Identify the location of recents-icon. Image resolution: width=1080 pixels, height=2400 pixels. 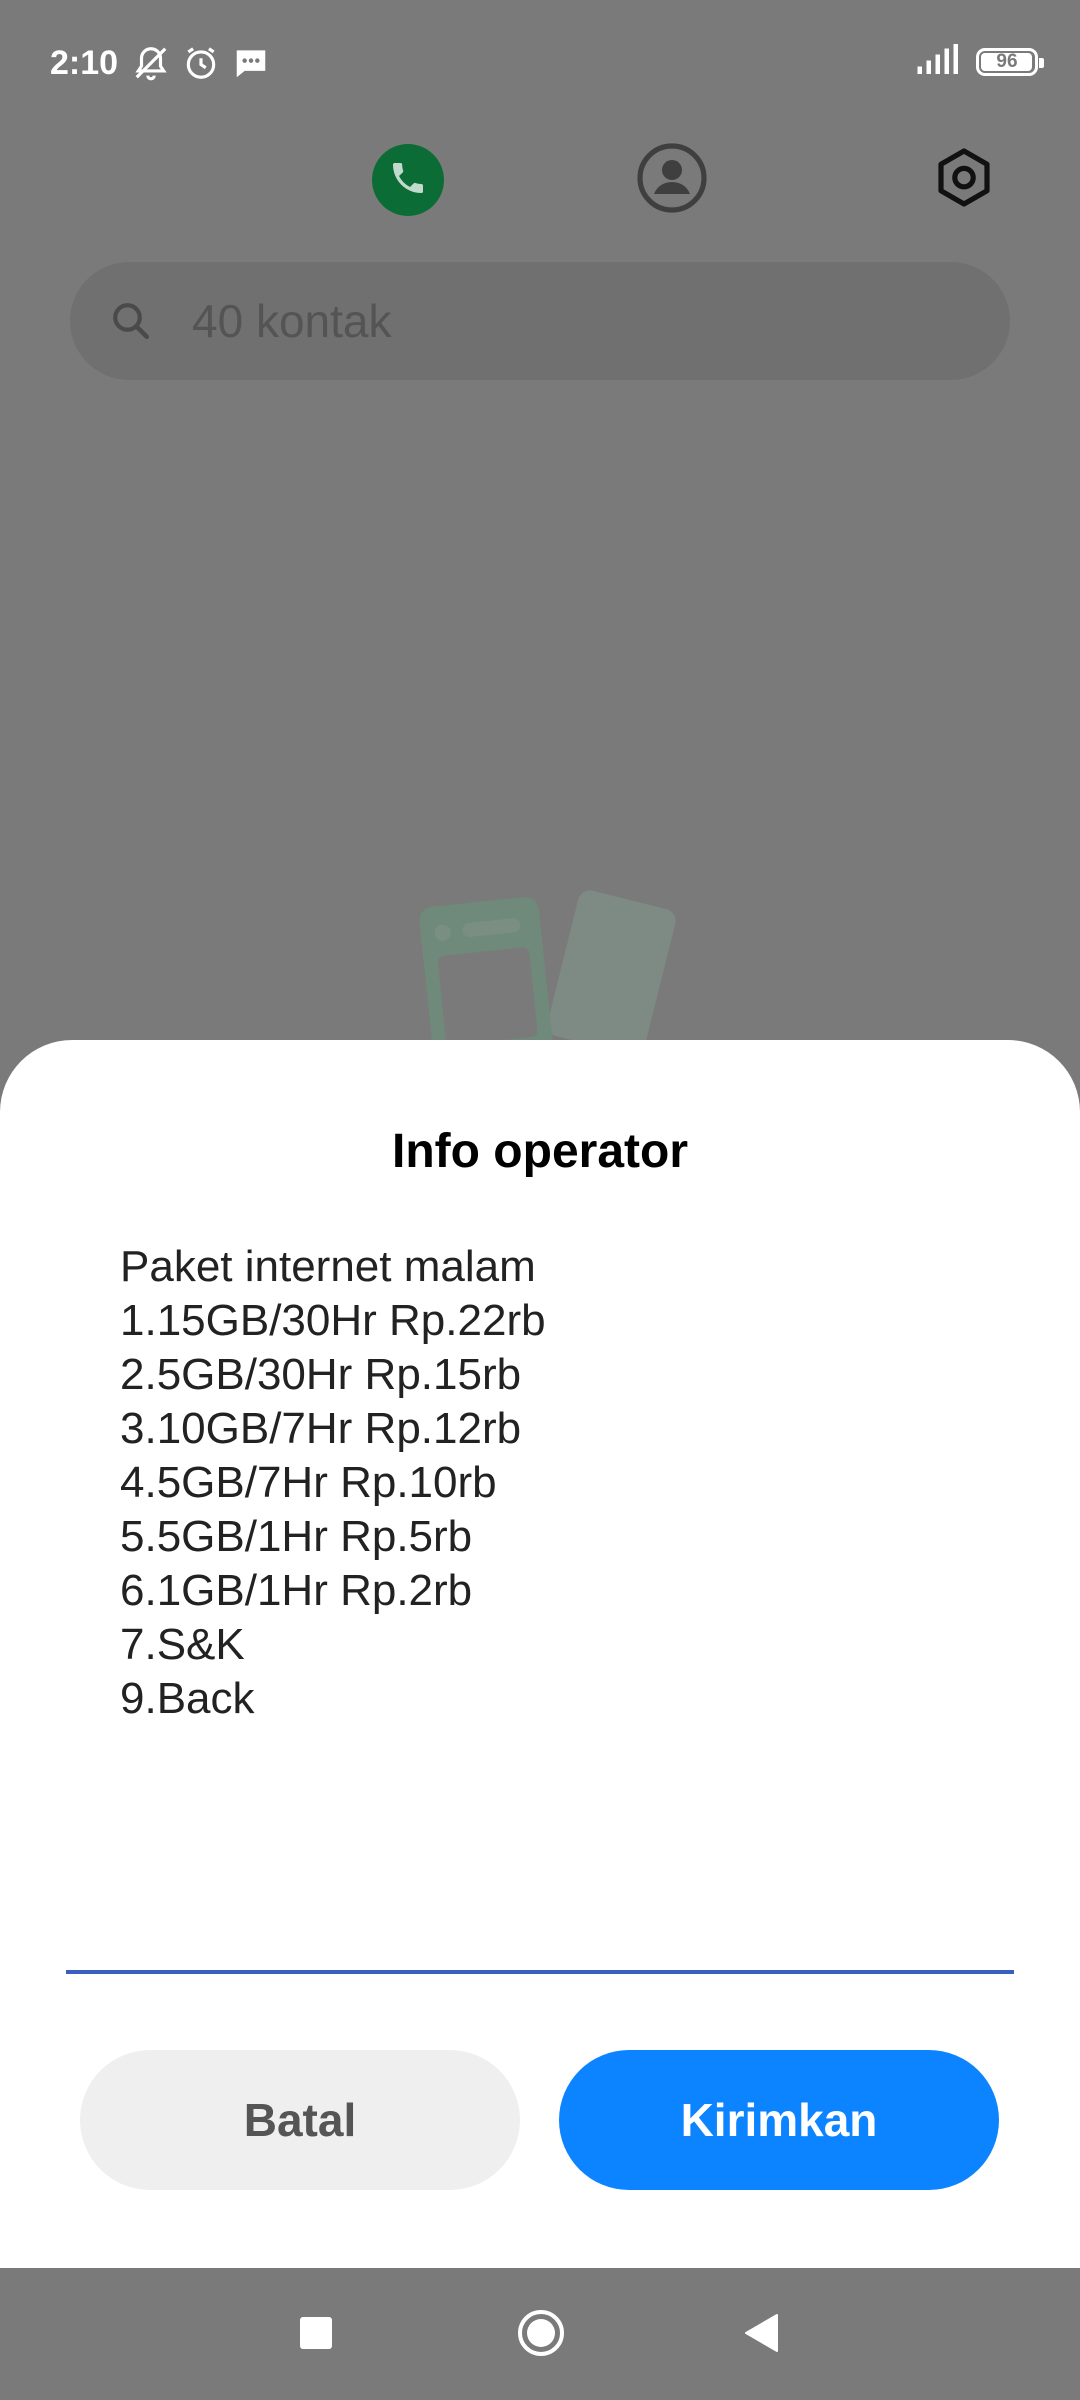
(316, 2335).